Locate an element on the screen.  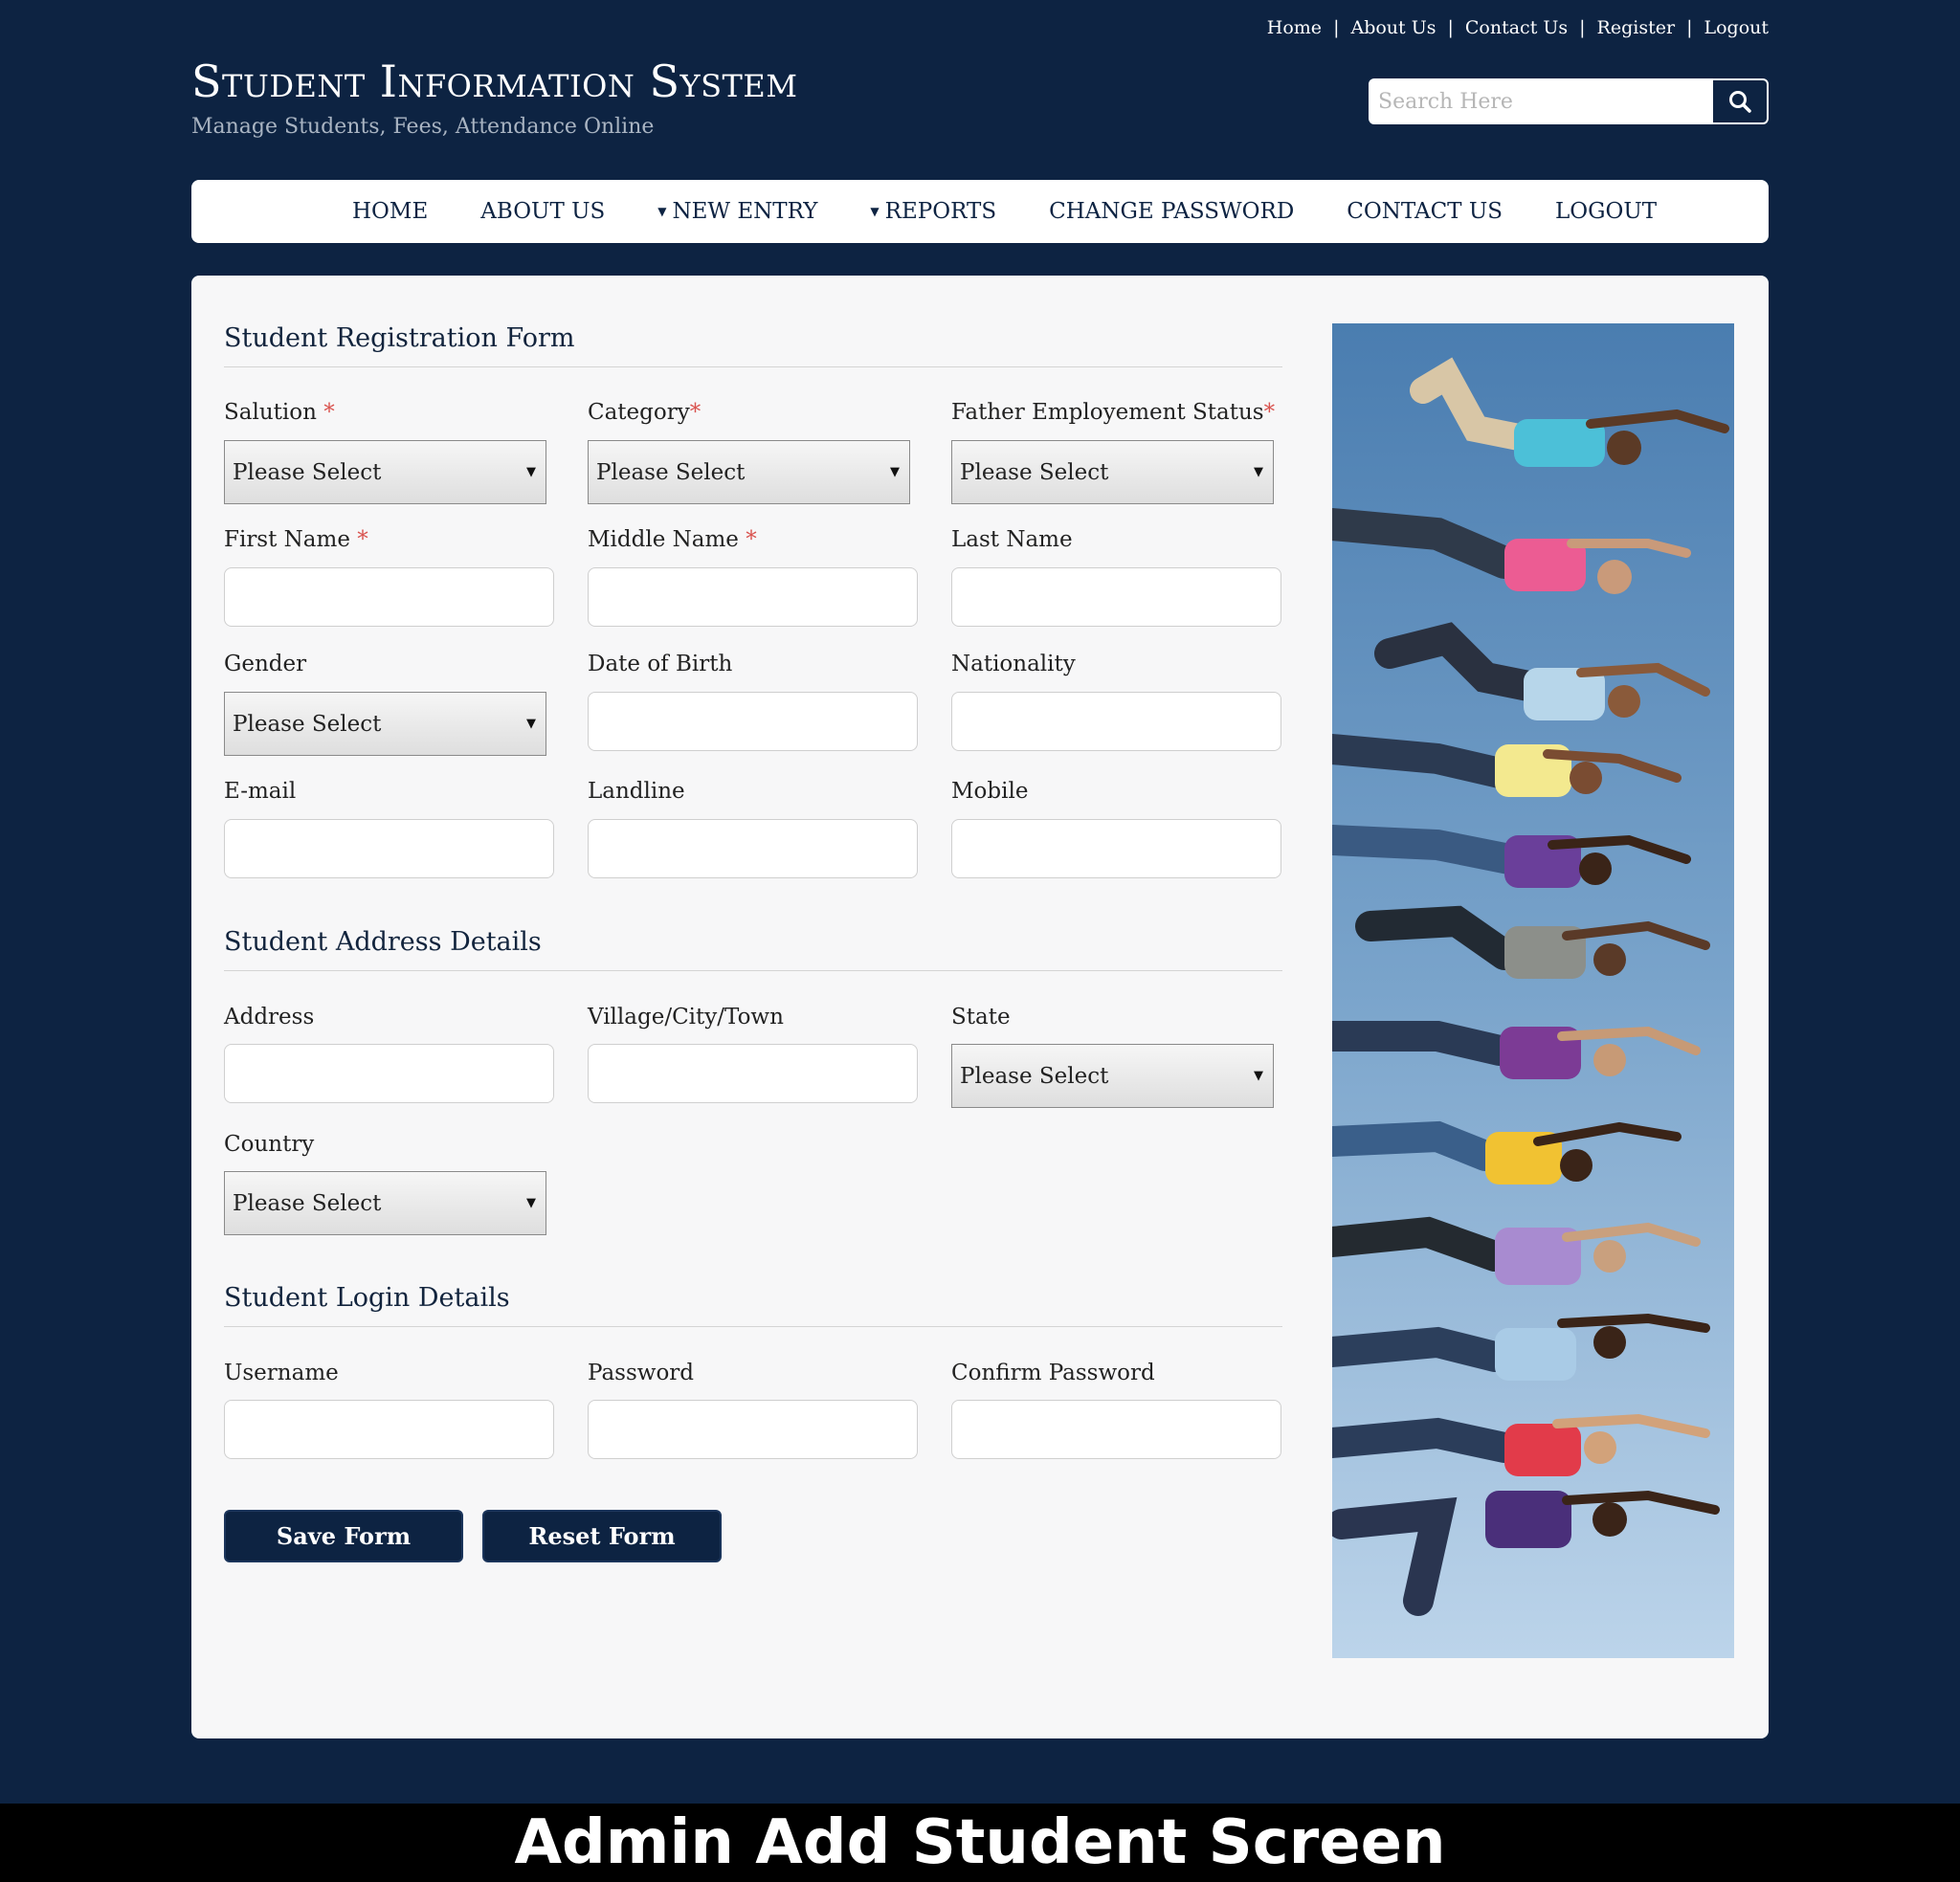
label-salution: Salution * is located at coordinates (280, 412).